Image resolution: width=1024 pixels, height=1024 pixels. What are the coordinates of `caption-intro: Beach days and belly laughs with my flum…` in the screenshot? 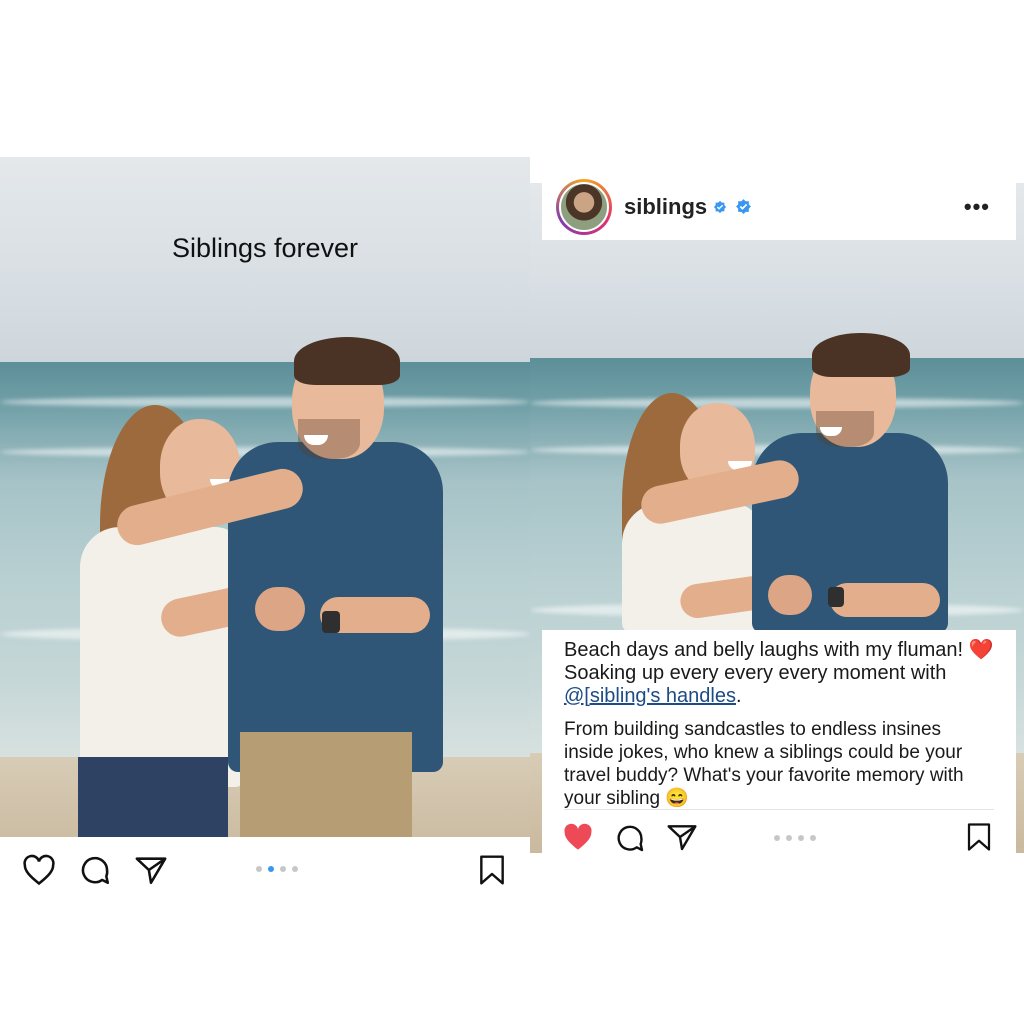 It's located at (766, 650).